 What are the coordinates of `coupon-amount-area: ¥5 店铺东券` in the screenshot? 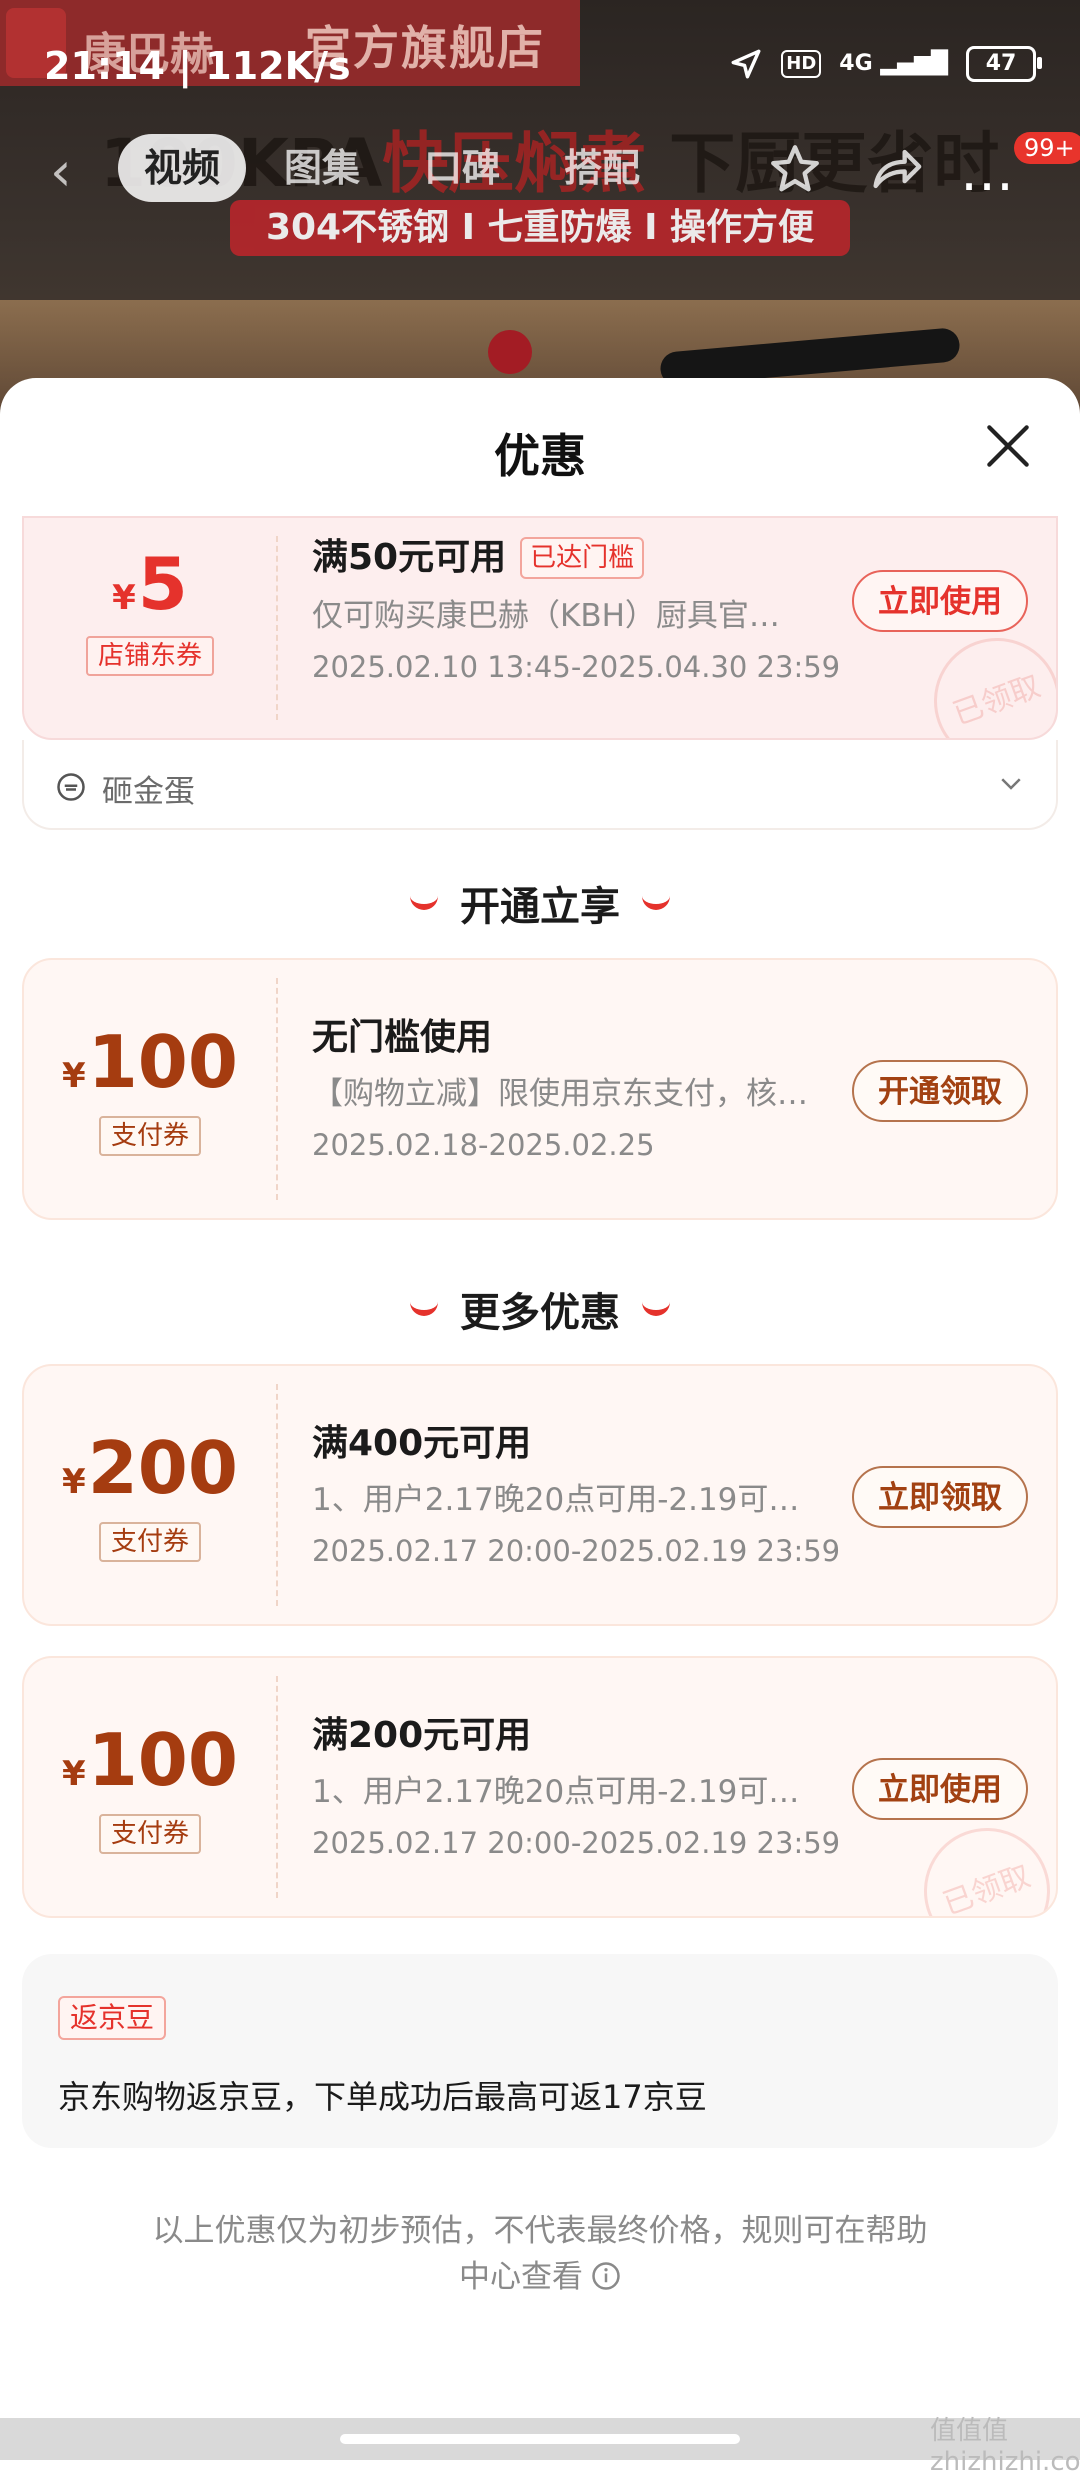 It's located at (150, 628).